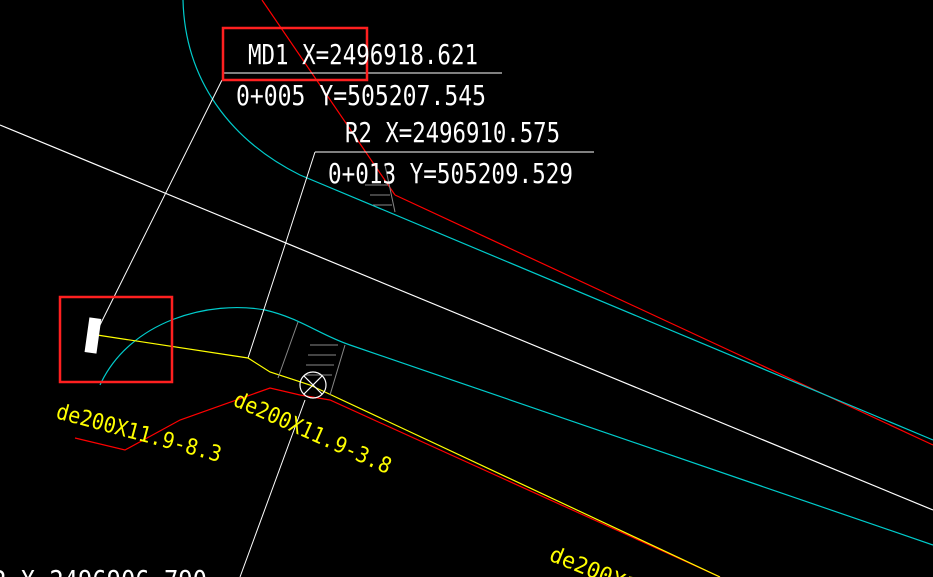 This screenshot has width=933, height=577. Describe the element at coordinates (281, 255) in the screenshot. I see `r2-leader-line` at that location.